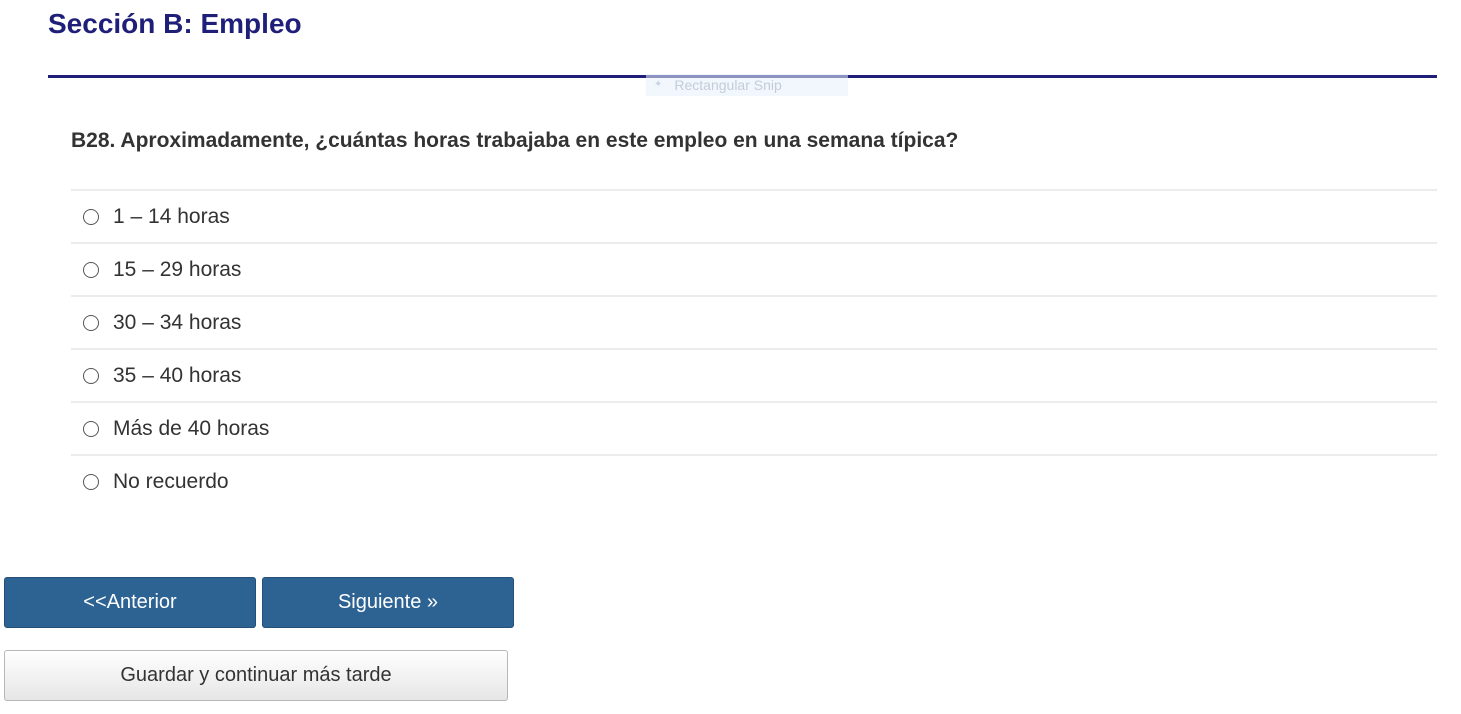 The height and width of the screenshot is (714, 1461). I want to click on option-label: 15 – 29 horas, so click(177, 269).